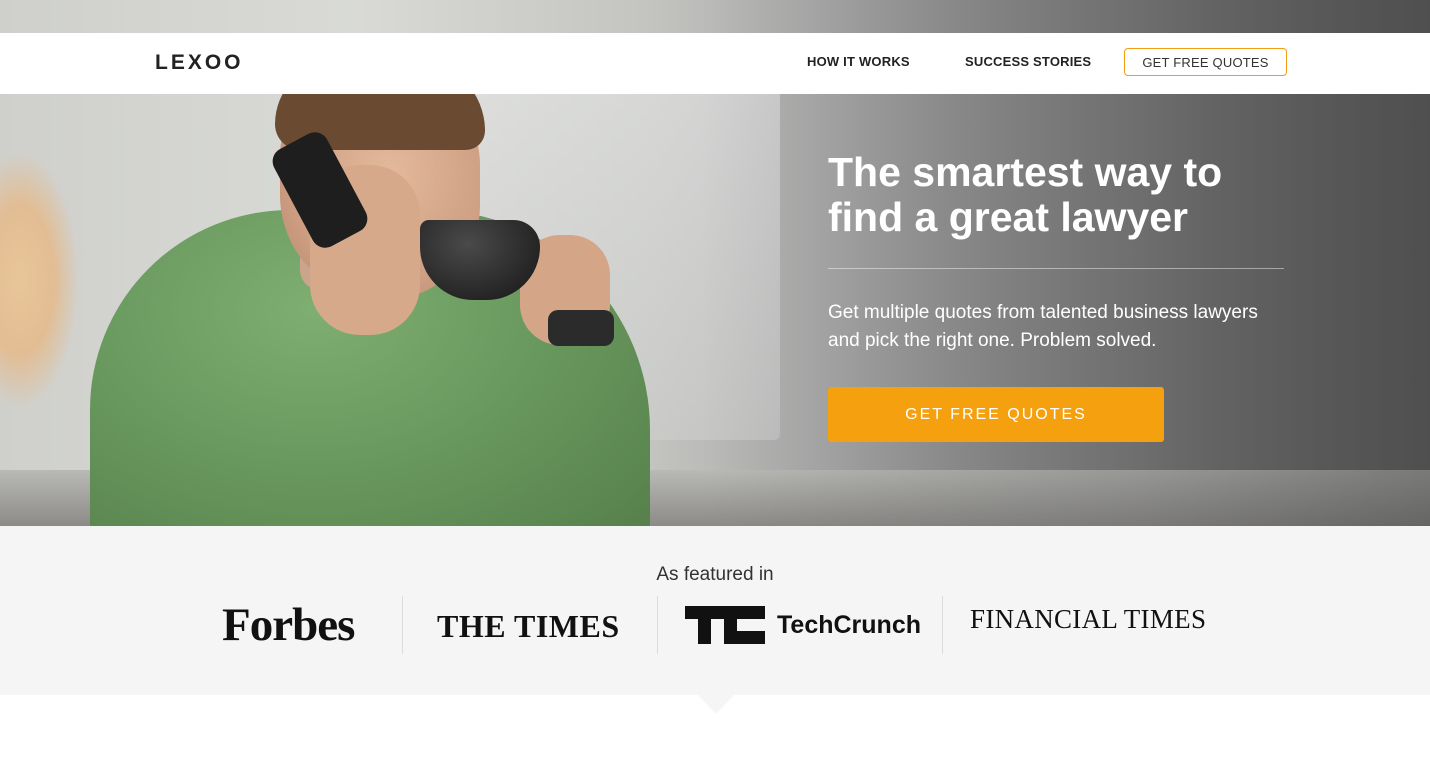 The image size is (1430, 769). Describe the element at coordinates (1205, 62) in the screenshot. I see `nav-get-free-quotes-button: GET FREE QUOTES` at that location.